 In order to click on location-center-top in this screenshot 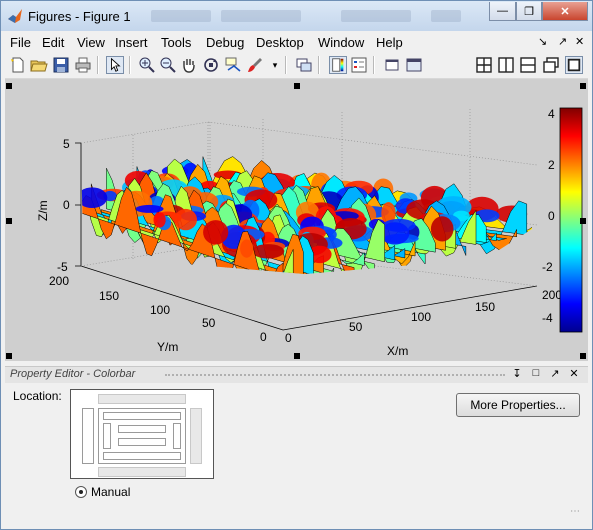, I will do `click(142, 429)`.